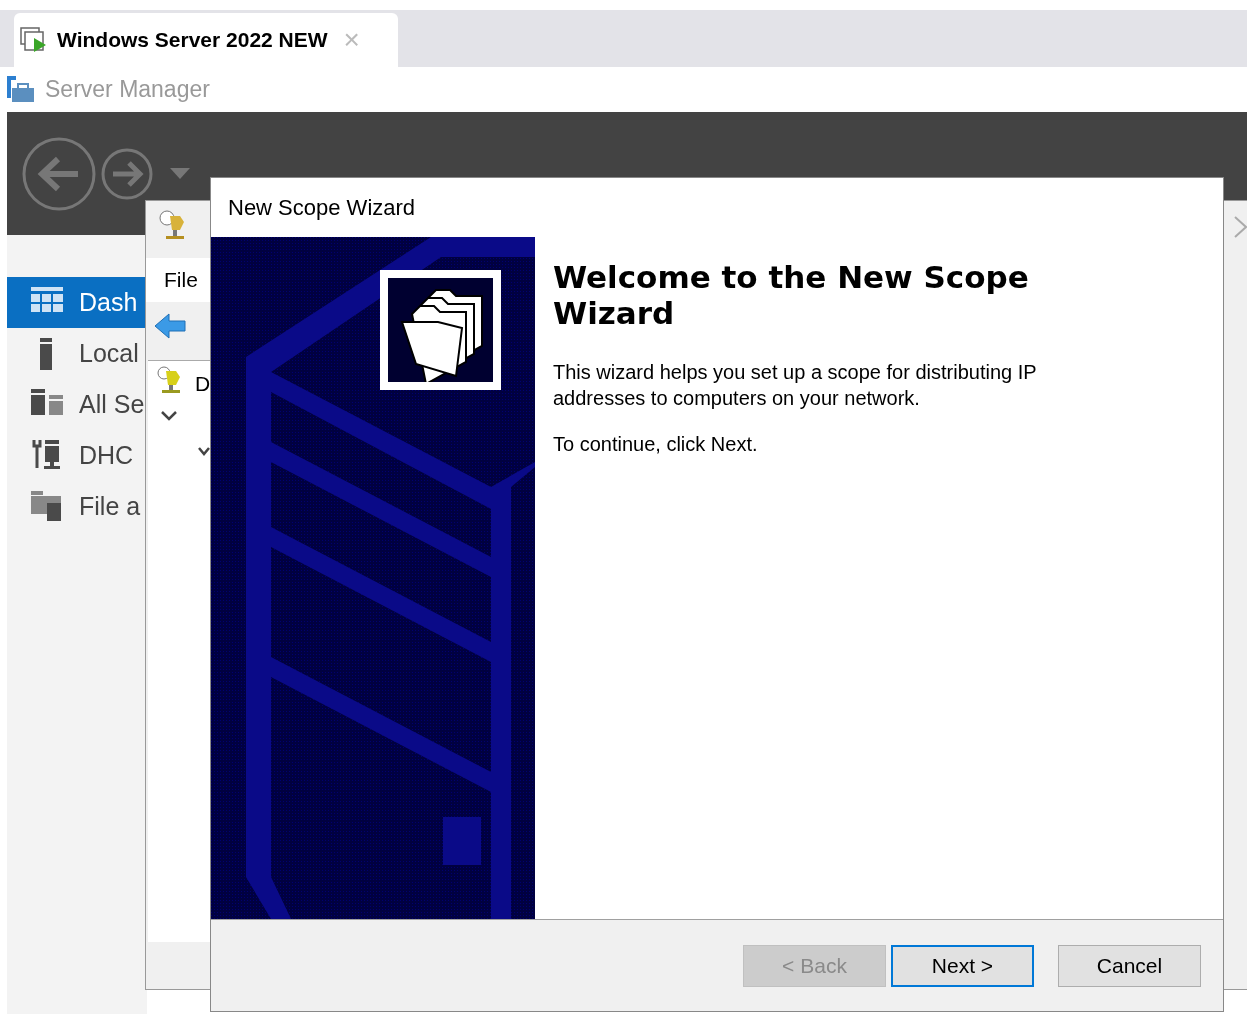  What do you see at coordinates (77, 302) in the screenshot?
I see `sidebar-item: Dash` at bounding box center [77, 302].